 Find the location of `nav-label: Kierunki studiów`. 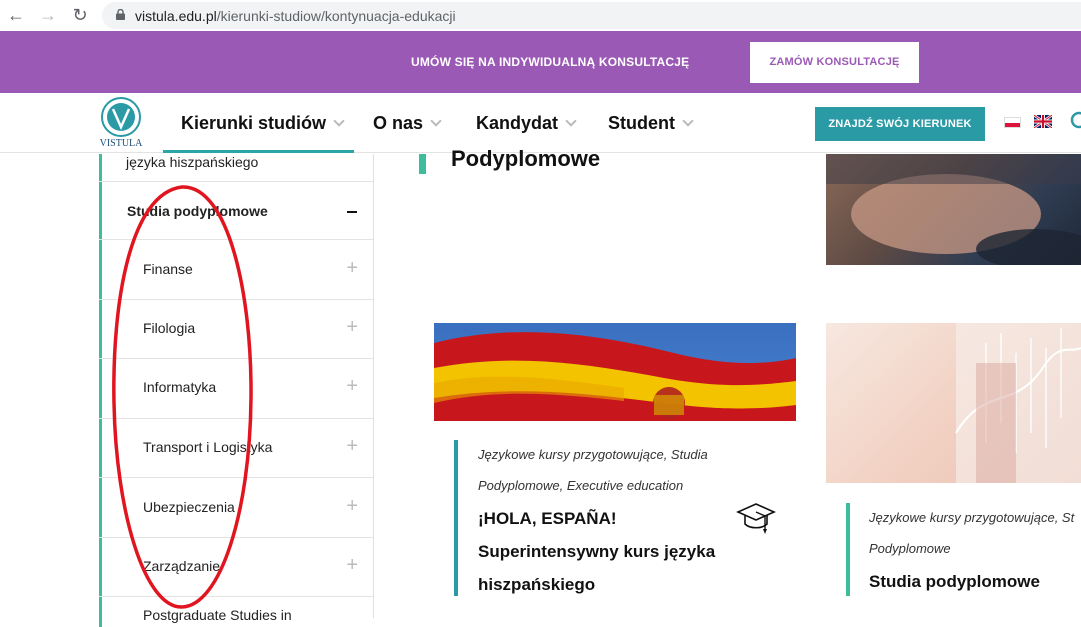

nav-label: Kierunki studiów is located at coordinates (254, 123).